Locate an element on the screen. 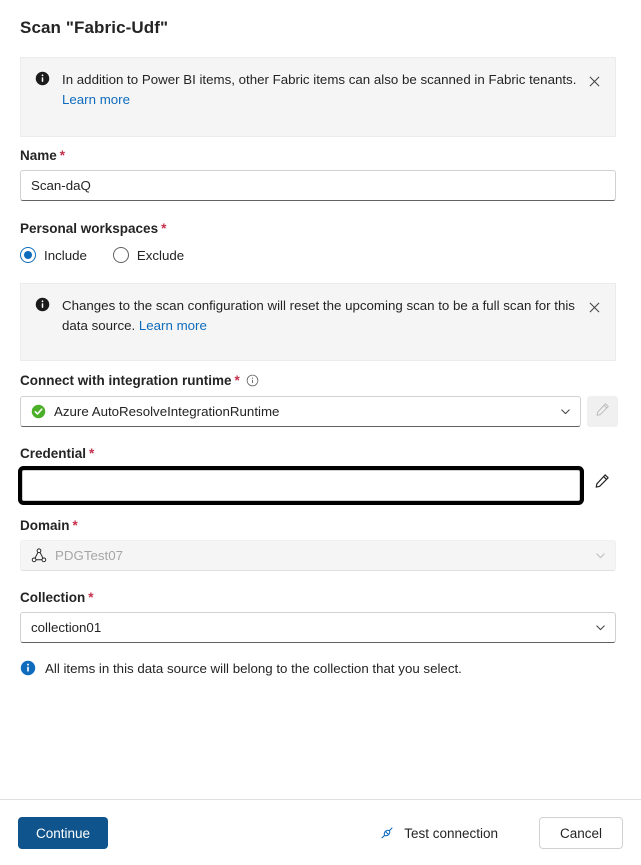 This screenshot has width=641, height=865. radio-mark-include is located at coordinates (28, 255).